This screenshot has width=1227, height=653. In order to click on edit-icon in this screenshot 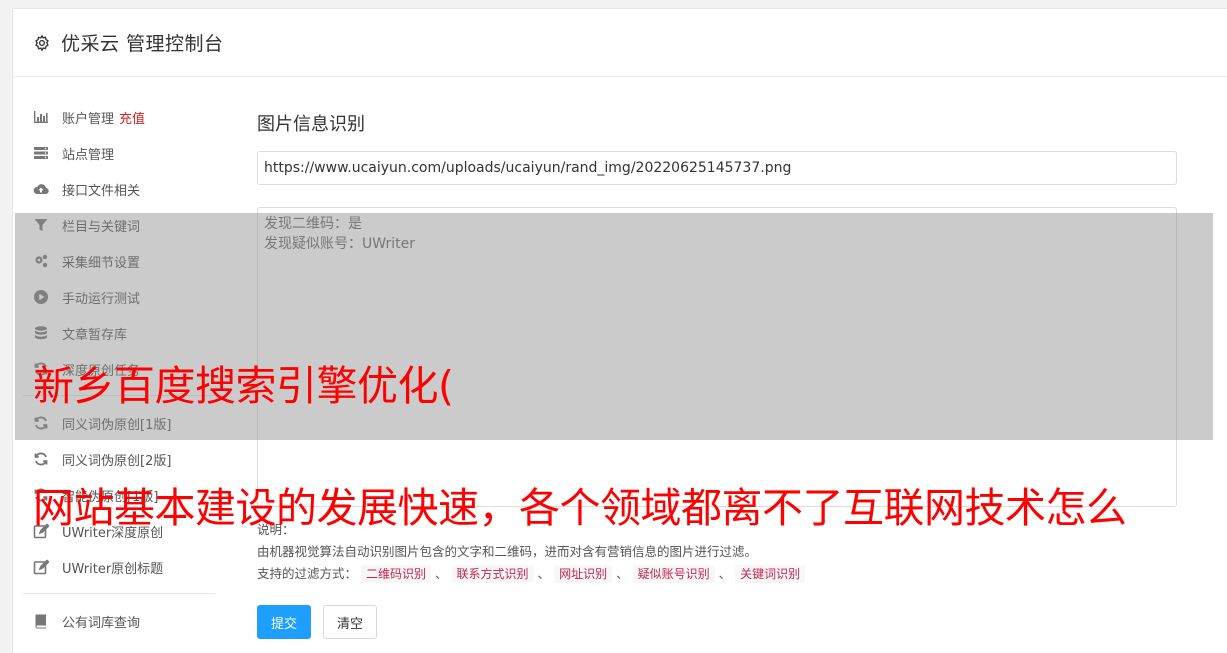, I will do `click(41, 567)`.